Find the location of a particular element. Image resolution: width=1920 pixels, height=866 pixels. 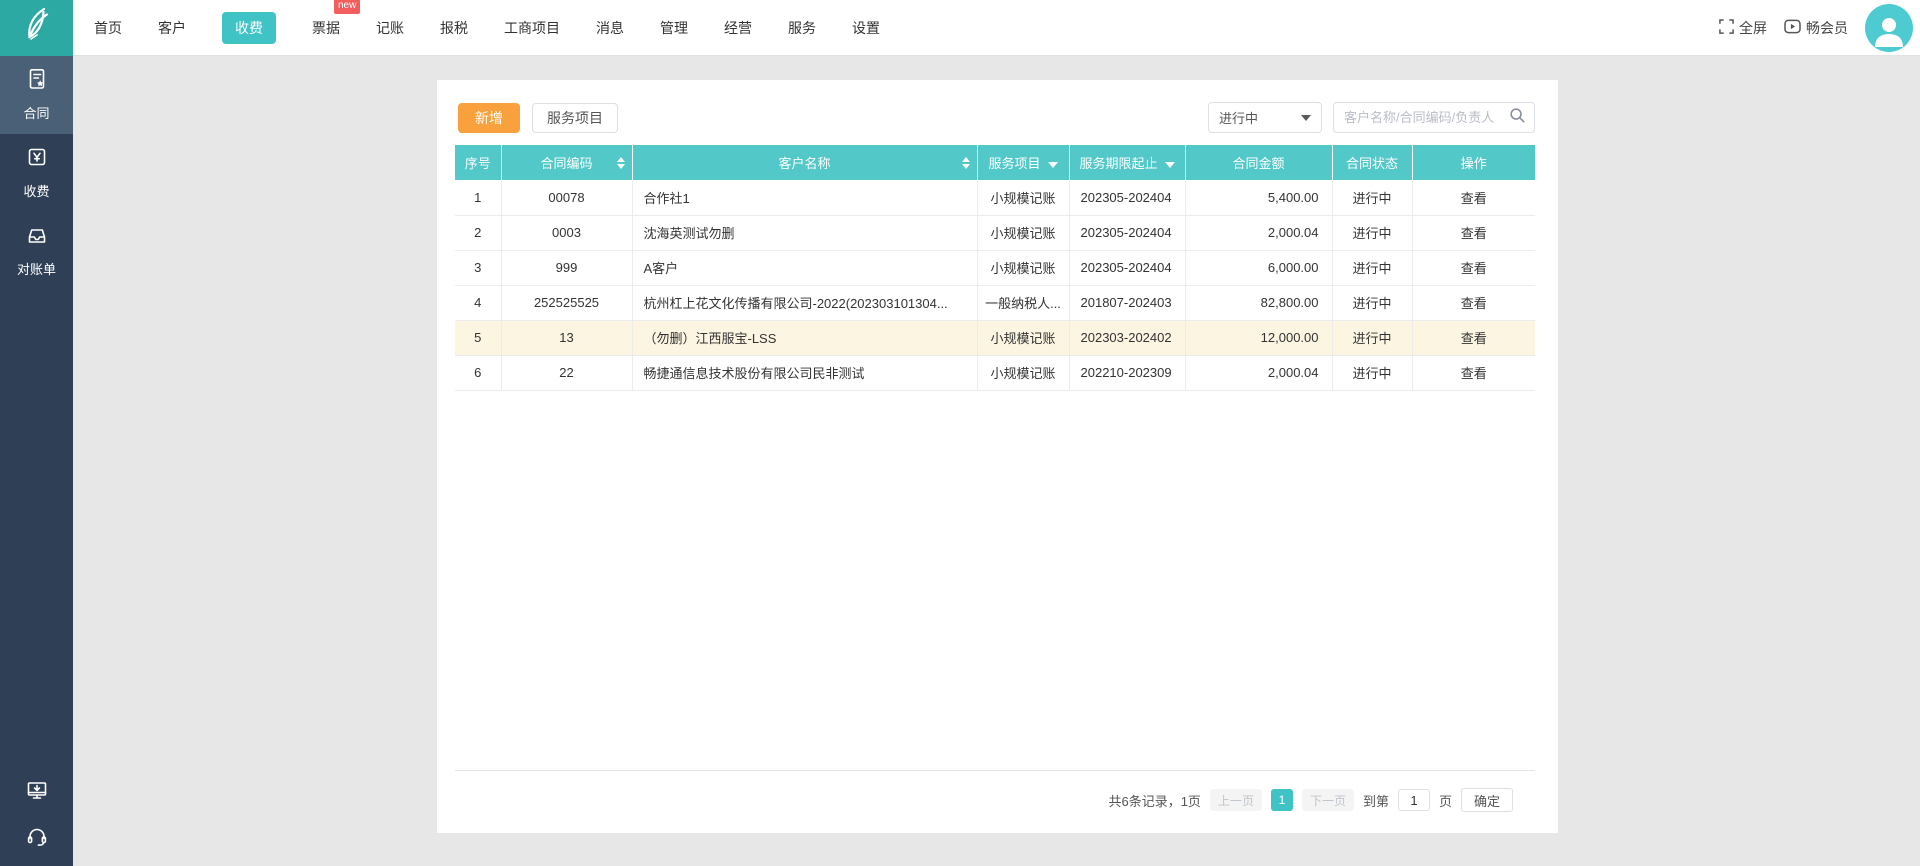

search-box is located at coordinates (1434, 117).